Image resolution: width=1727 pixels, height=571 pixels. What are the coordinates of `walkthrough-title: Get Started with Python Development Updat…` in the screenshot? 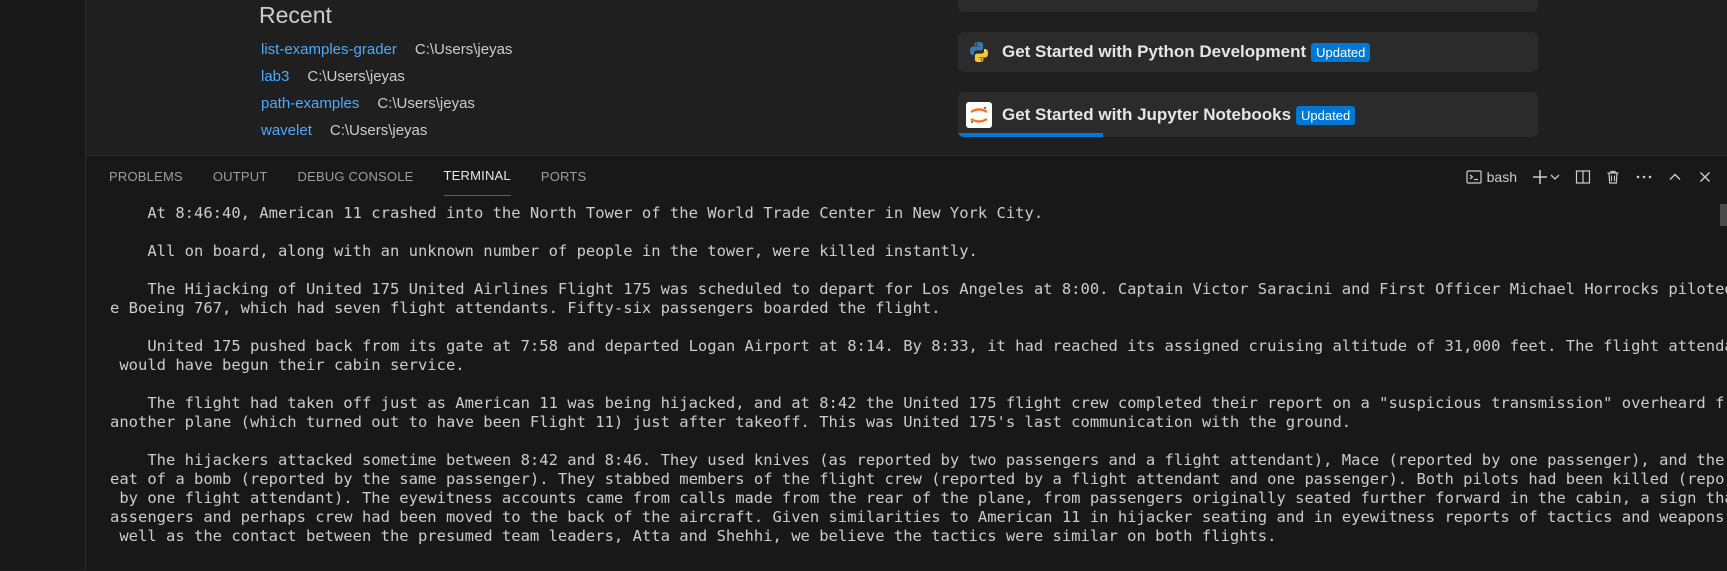 It's located at (1186, 52).